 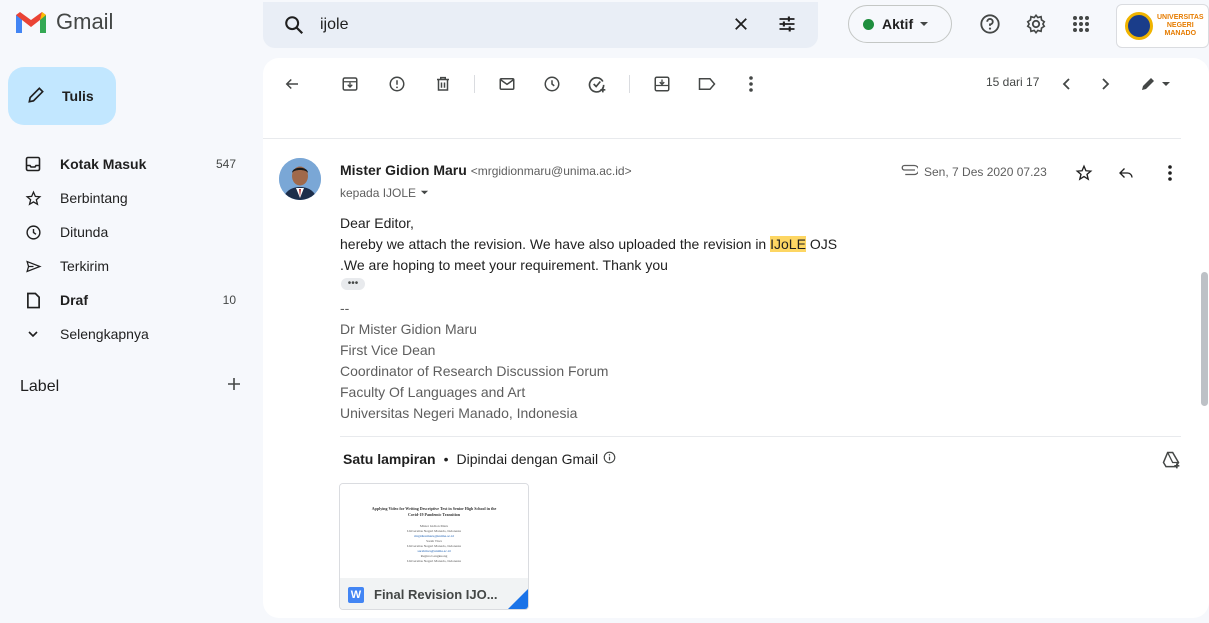 What do you see at coordinates (300, 179) in the screenshot?
I see `sender-avatar` at bounding box center [300, 179].